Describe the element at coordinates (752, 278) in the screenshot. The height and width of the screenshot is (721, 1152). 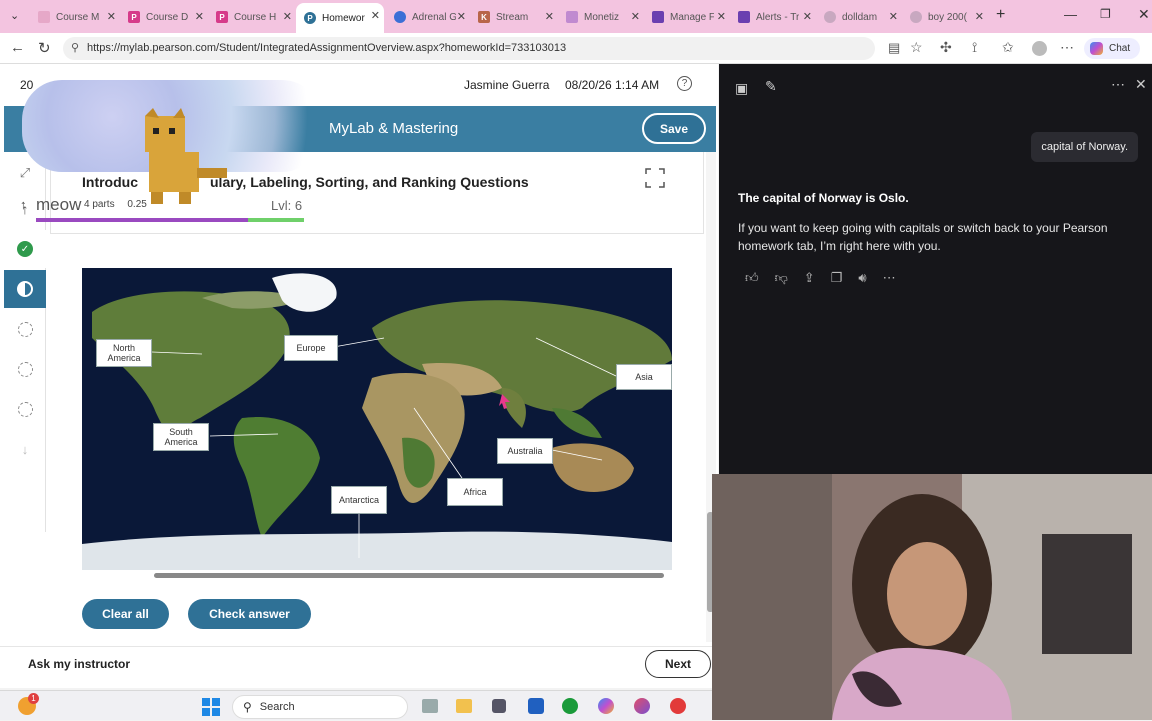
I see `thumbs-up-icon: 👍︎` at that location.